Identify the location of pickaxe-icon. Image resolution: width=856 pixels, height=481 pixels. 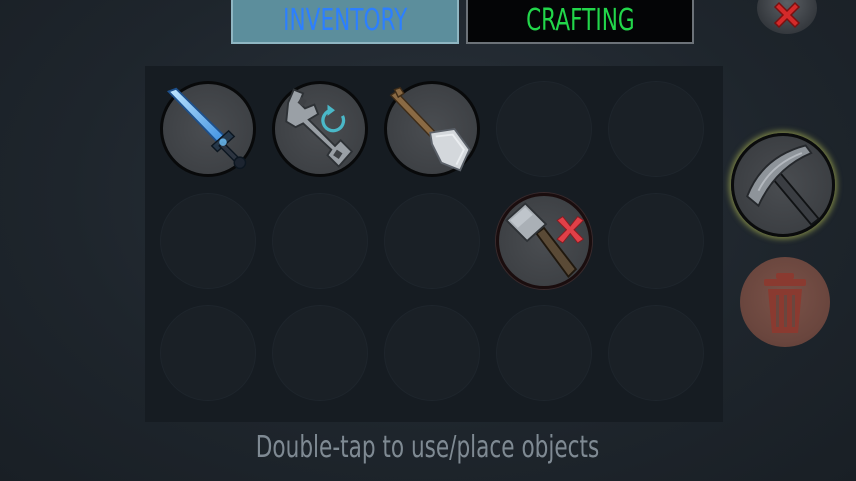
(783, 185).